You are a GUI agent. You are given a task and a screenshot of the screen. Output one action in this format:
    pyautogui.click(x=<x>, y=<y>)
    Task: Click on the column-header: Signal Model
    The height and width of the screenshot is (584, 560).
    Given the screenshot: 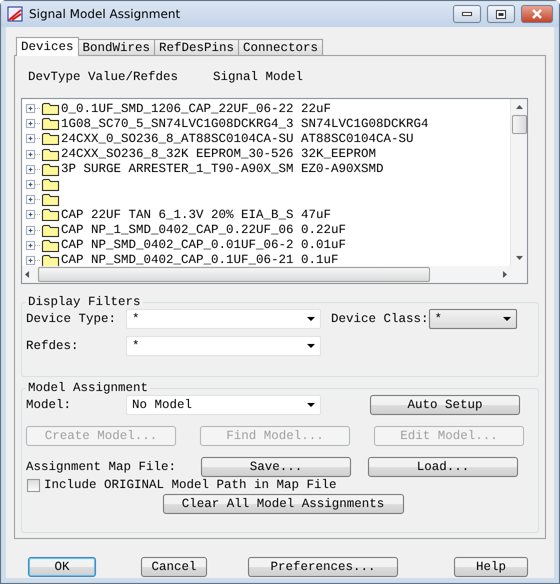 What is the action you would take?
    pyautogui.click(x=258, y=78)
    